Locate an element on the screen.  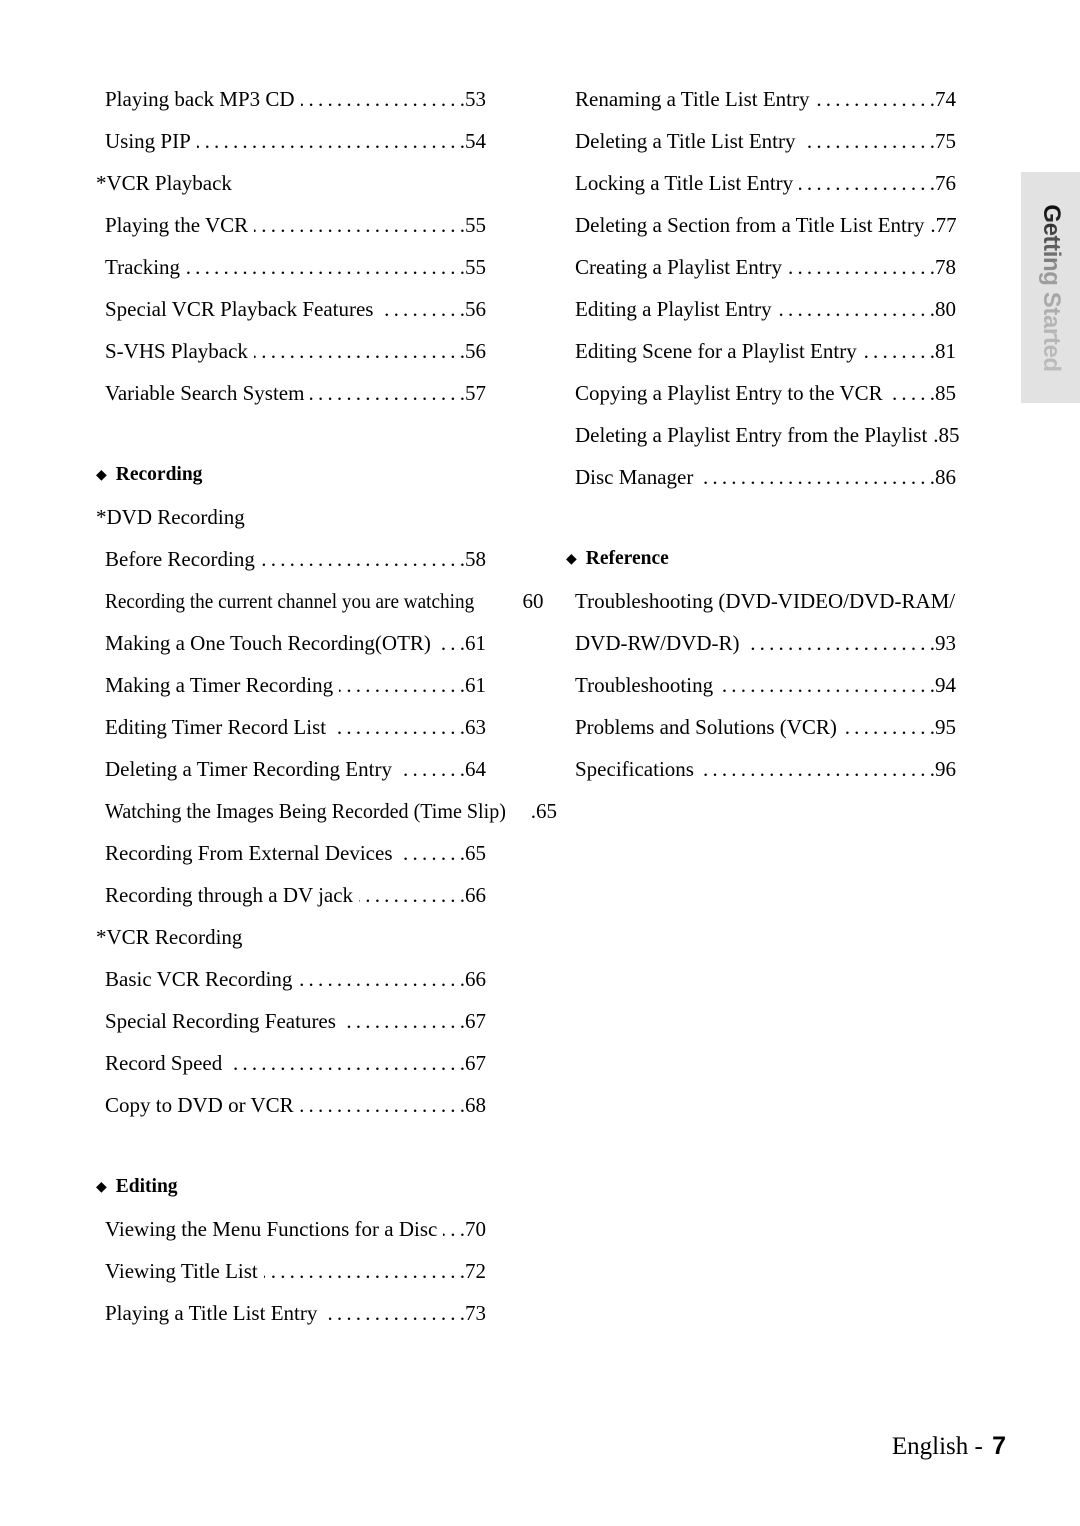
toc-entry-page-number: .78 is located at coordinates (942, 267).